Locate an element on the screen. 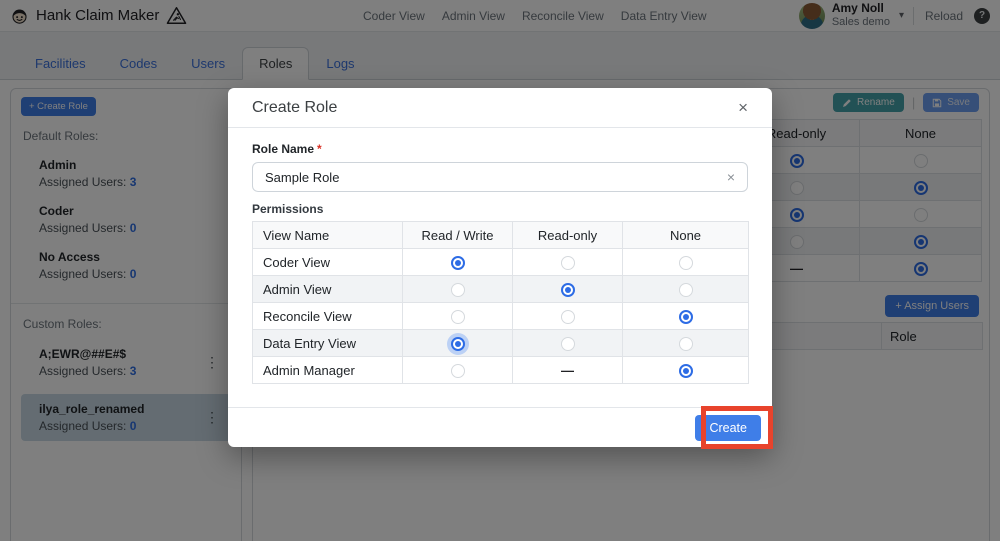  role-name-label: Role Name * is located at coordinates (287, 149).